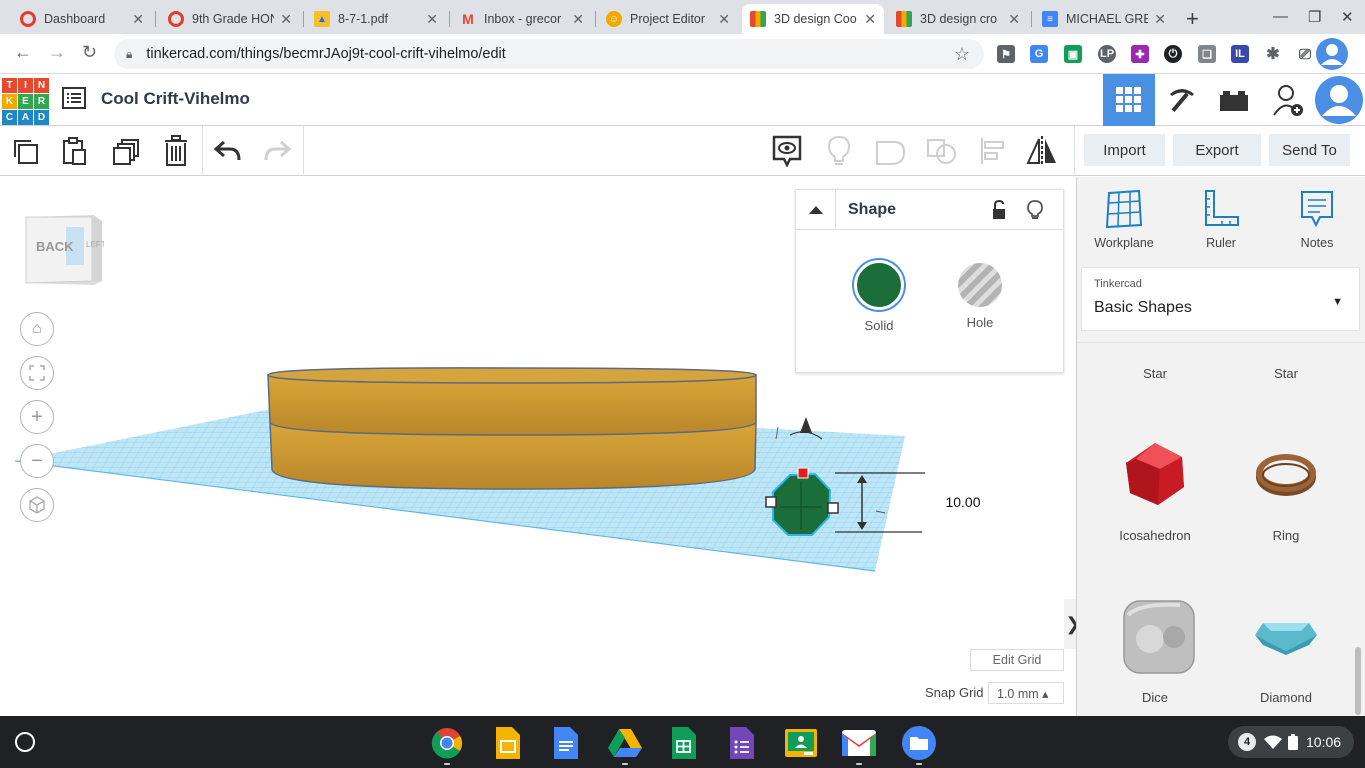  Describe the element at coordinates (37, 329) in the screenshot. I see `home-view-button: ⌂` at that location.